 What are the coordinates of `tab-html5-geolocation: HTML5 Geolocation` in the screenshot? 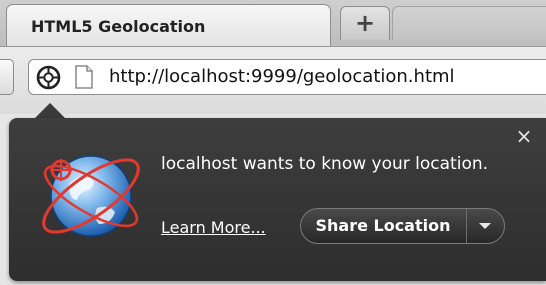 It's located at (168, 25).